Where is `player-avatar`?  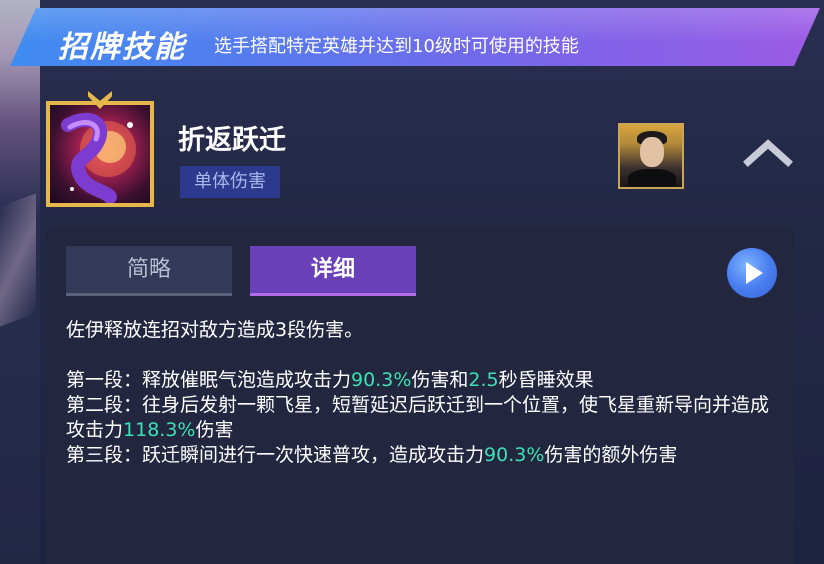
player-avatar is located at coordinates (651, 156).